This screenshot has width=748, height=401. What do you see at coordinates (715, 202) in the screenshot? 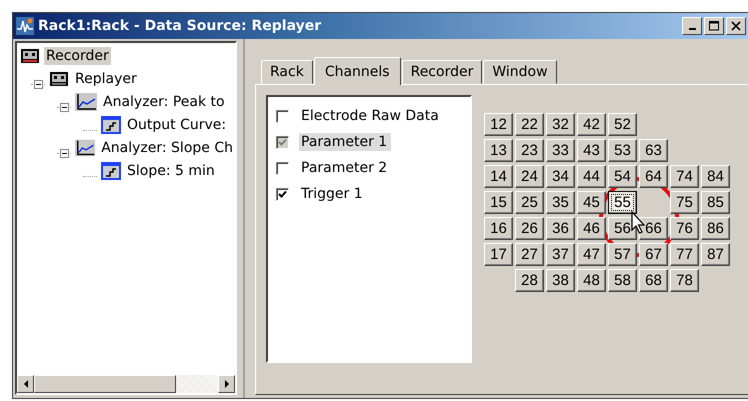
I see `electrode-button: 85` at bounding box center [715, 202].